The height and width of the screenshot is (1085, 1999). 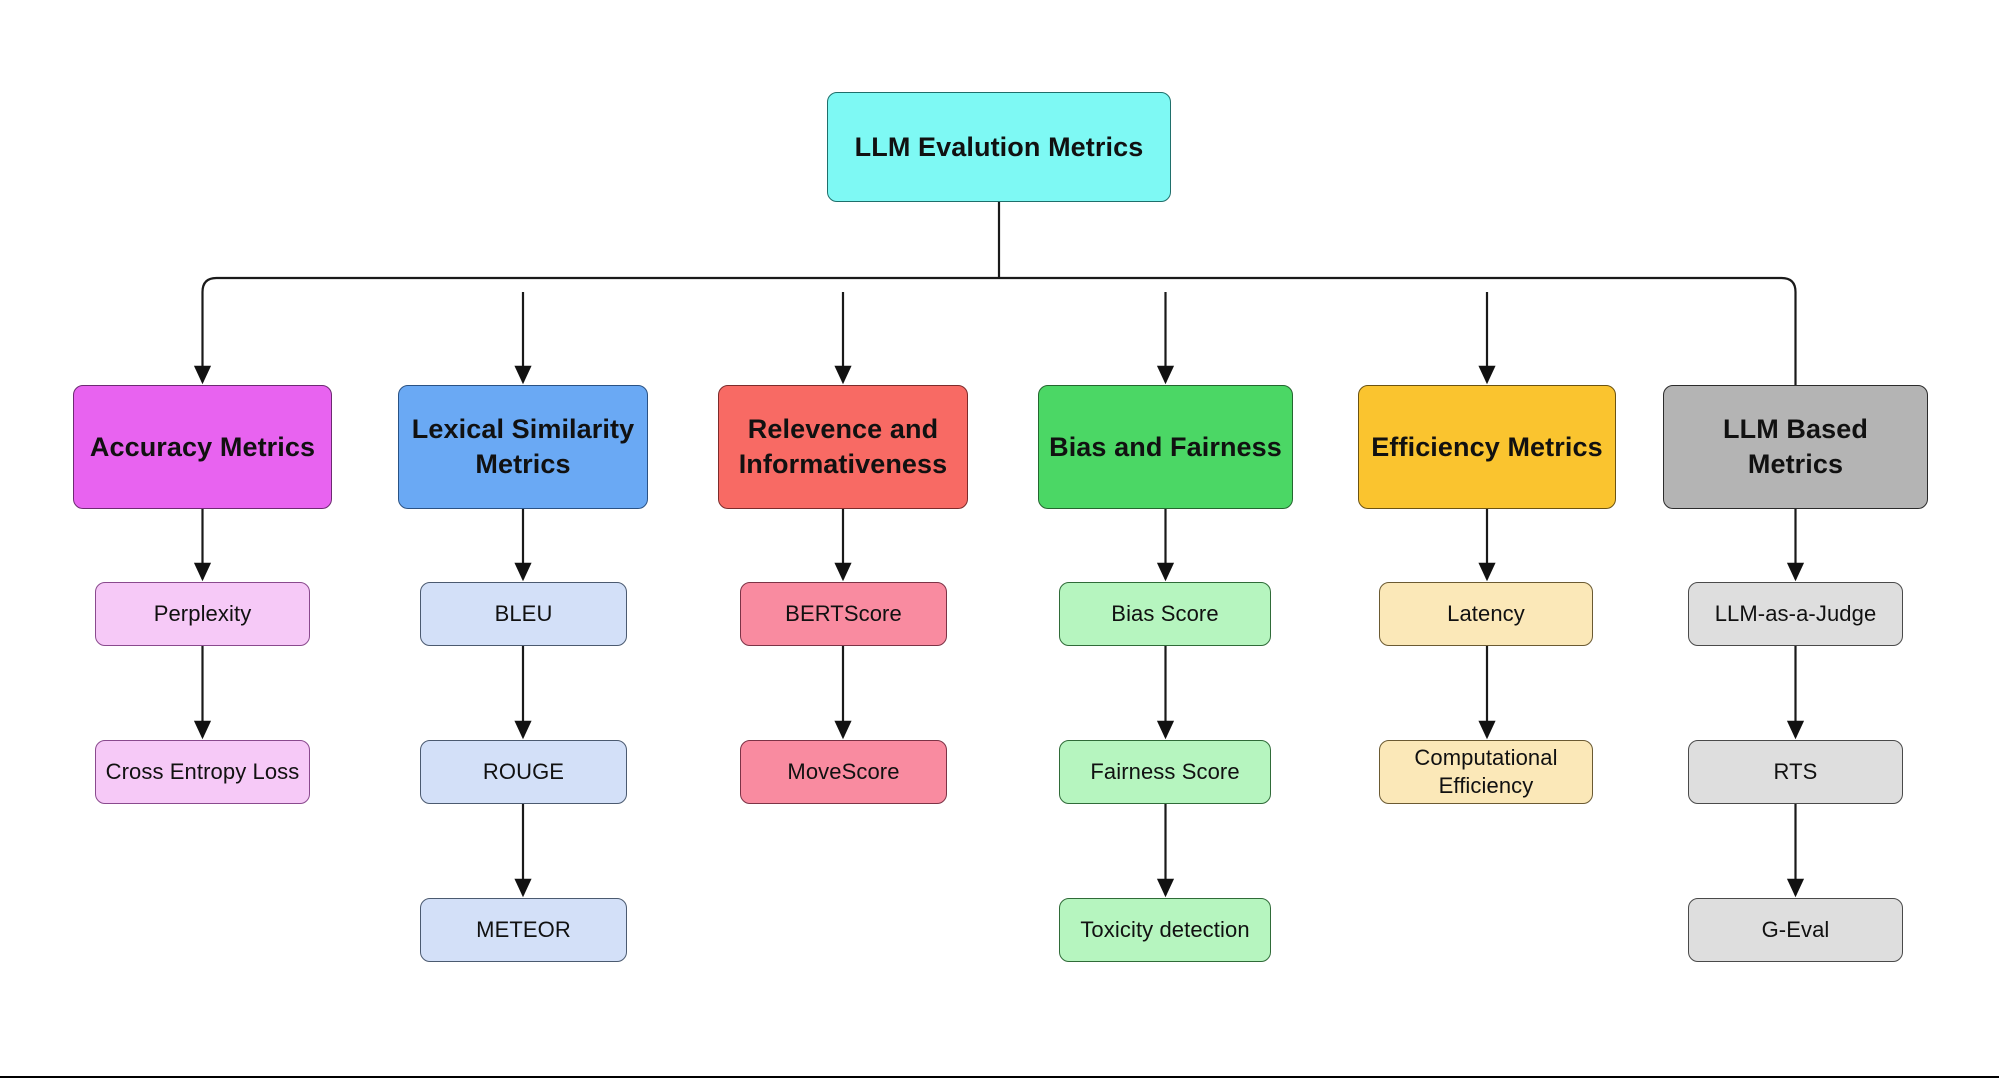 I want to click on node-category-relevance-label: Relevence and Informativeness, so click(x=843, y=446).